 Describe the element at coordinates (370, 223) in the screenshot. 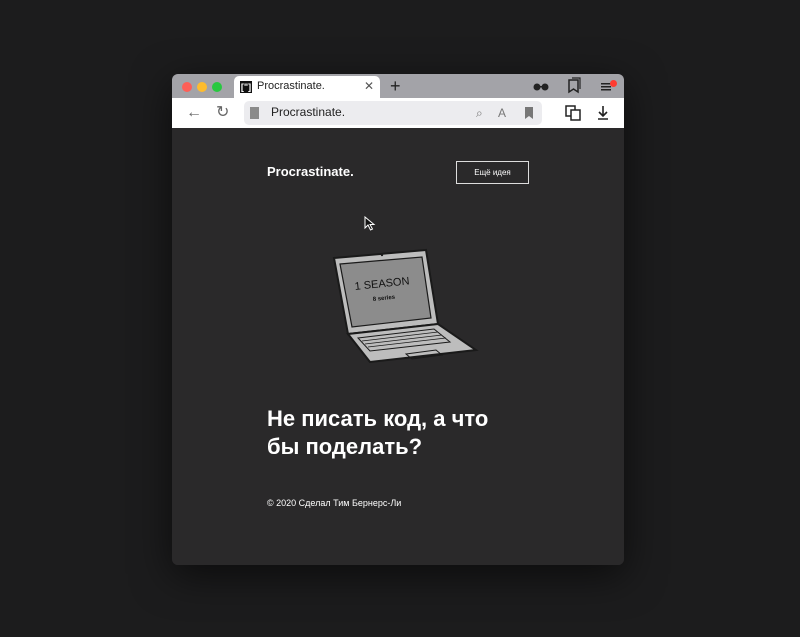

I see `mouse-cursor-icon` at that location.